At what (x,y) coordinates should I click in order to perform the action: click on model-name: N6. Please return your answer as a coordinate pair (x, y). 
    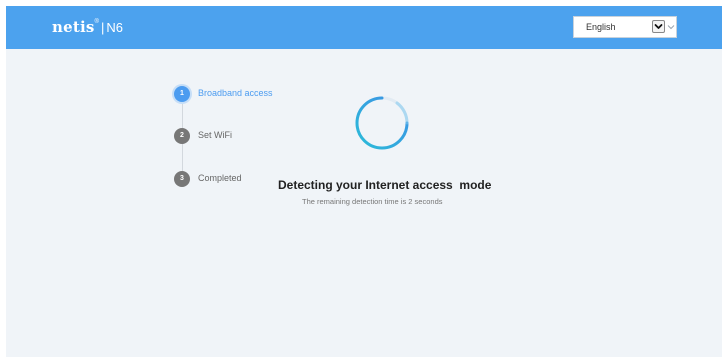
    Looking at the image, I should click on (114, 27).